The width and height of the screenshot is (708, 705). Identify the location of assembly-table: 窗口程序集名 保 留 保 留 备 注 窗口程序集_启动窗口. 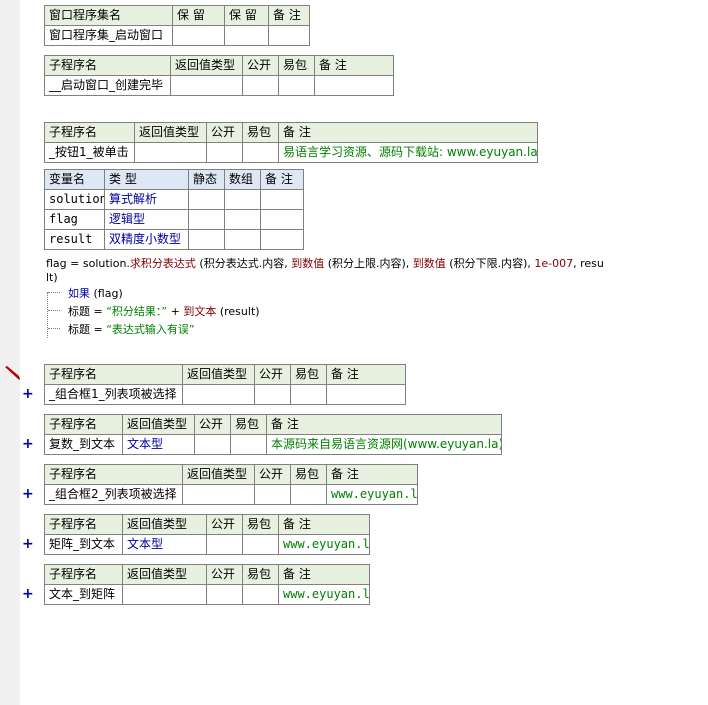
(177, 25).